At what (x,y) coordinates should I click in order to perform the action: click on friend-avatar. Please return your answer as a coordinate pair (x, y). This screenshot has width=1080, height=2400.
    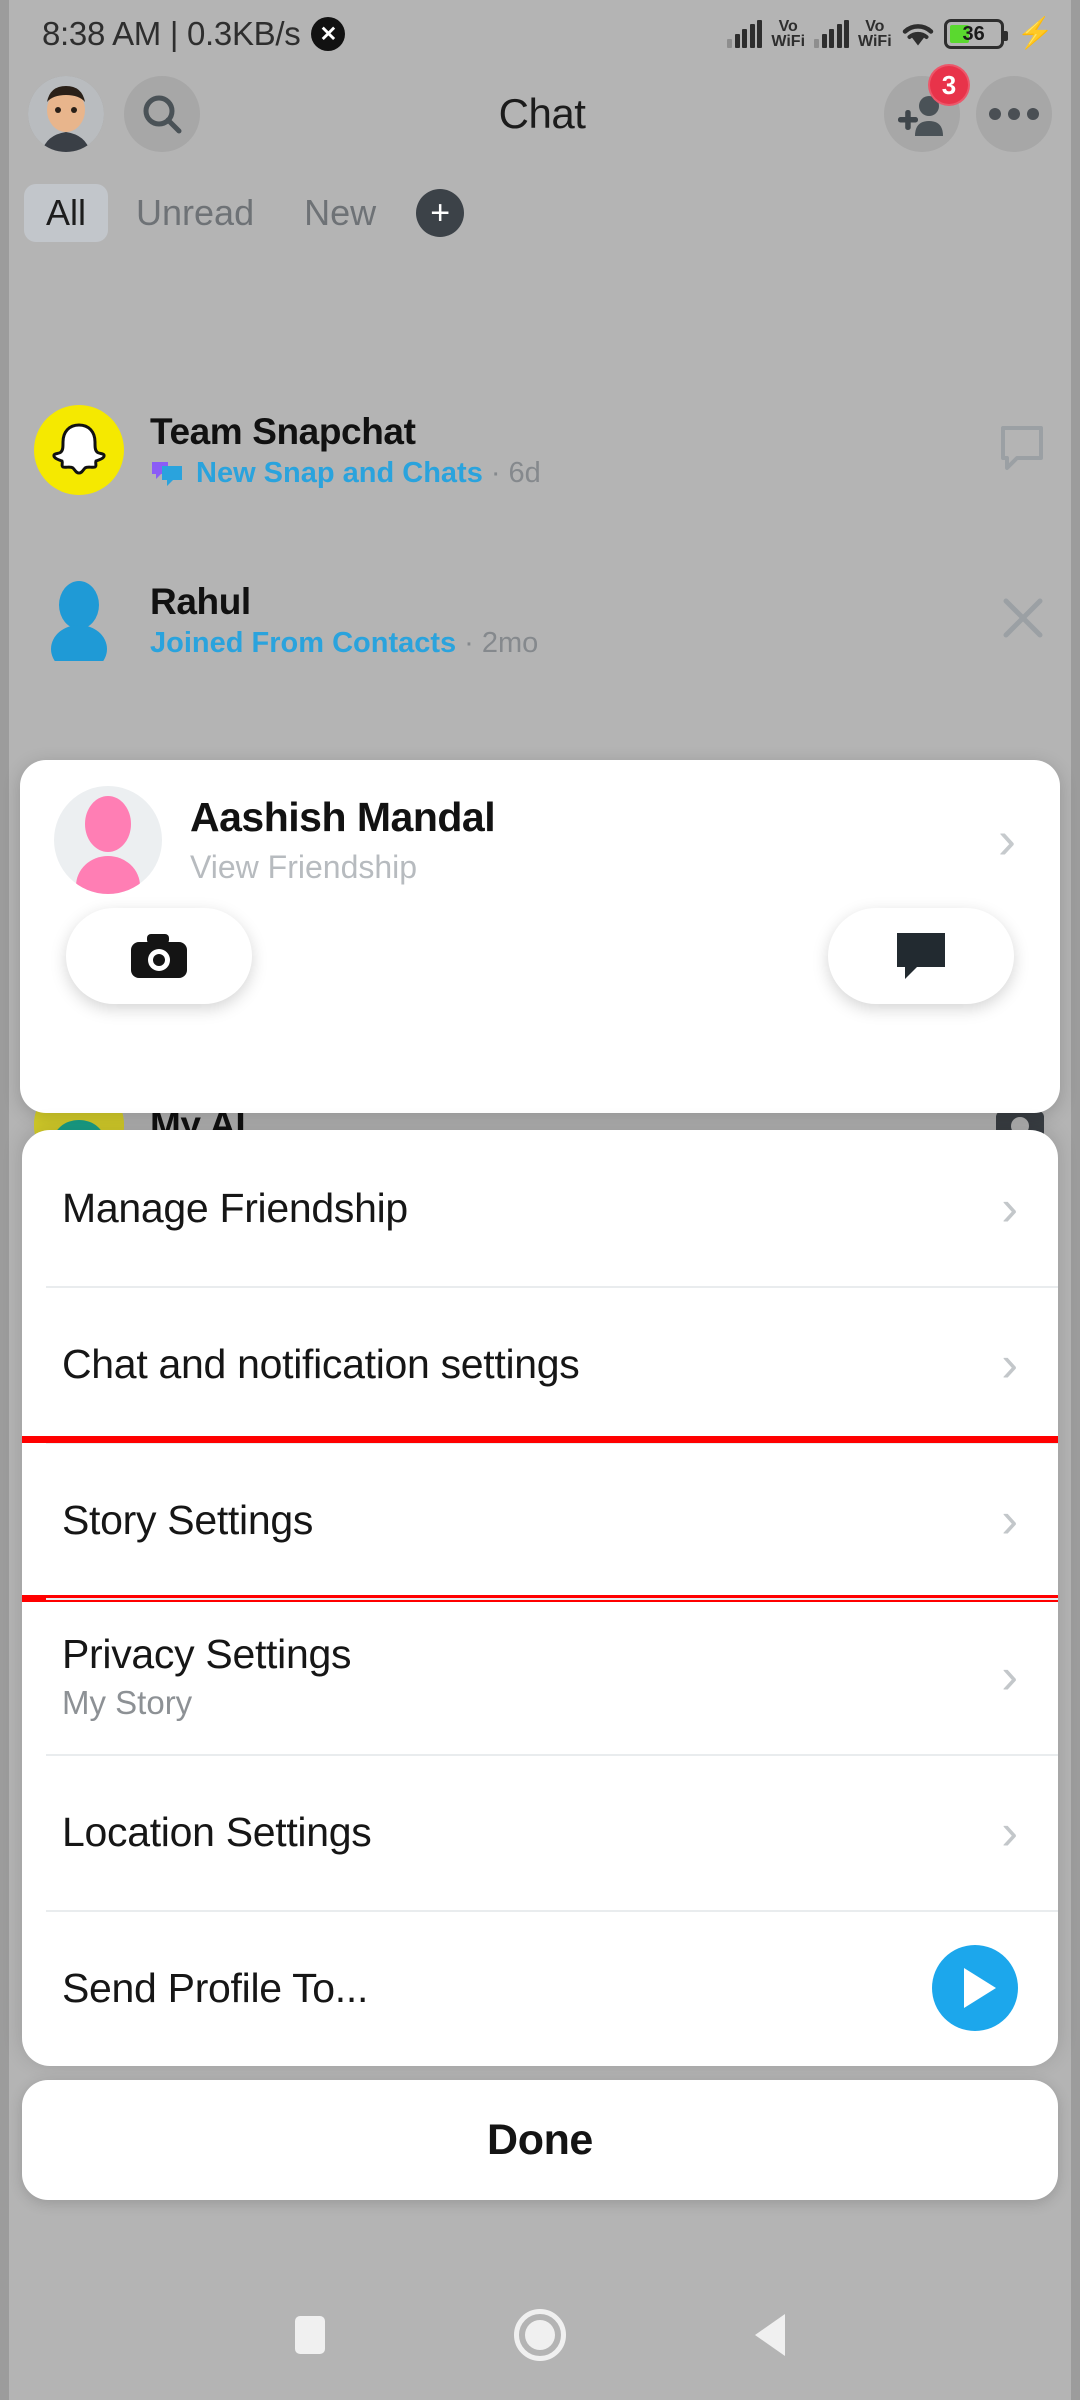
    Looking at the image, I should click on (108, 840).